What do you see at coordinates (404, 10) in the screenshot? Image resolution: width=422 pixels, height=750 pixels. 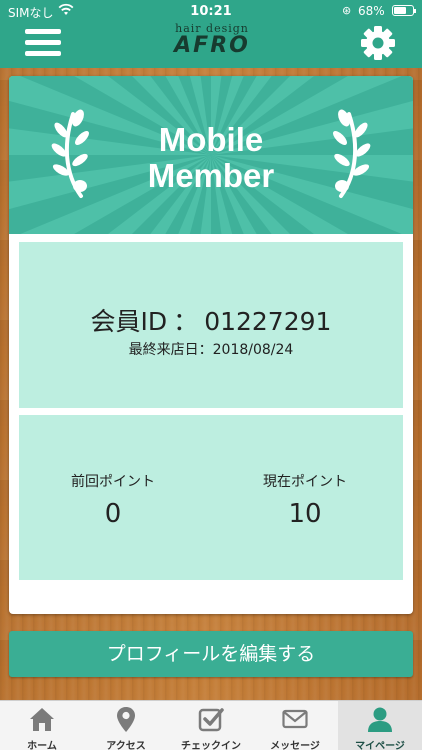 I see `battery-icon` at bounding box center [404, 10].